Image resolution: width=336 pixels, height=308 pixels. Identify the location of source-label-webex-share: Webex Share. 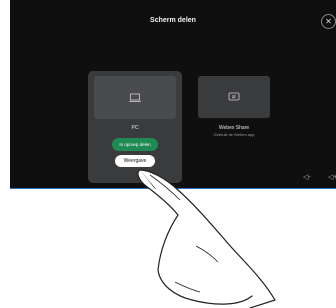
(234, 128).